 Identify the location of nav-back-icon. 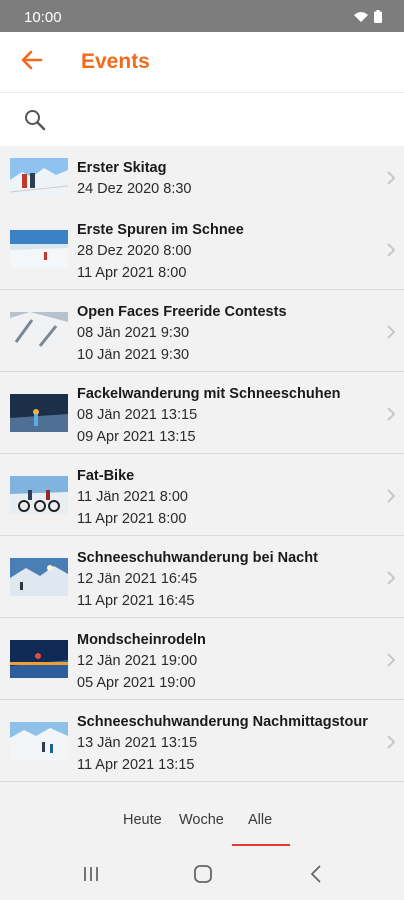
(316, 876).